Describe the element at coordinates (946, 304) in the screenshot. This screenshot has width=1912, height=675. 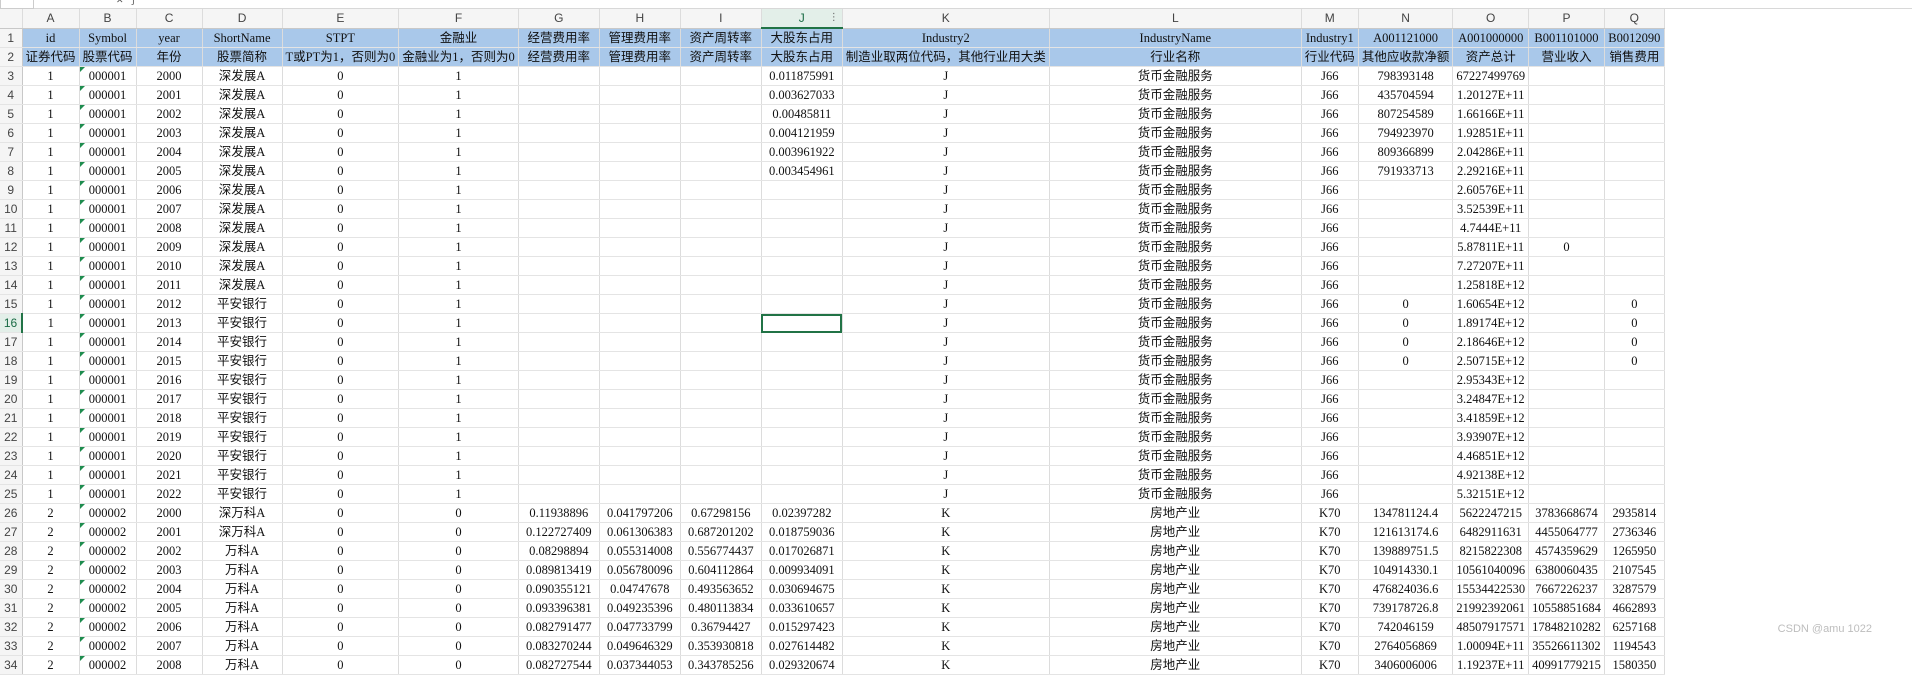
I see `cell-K15: J` at that location.